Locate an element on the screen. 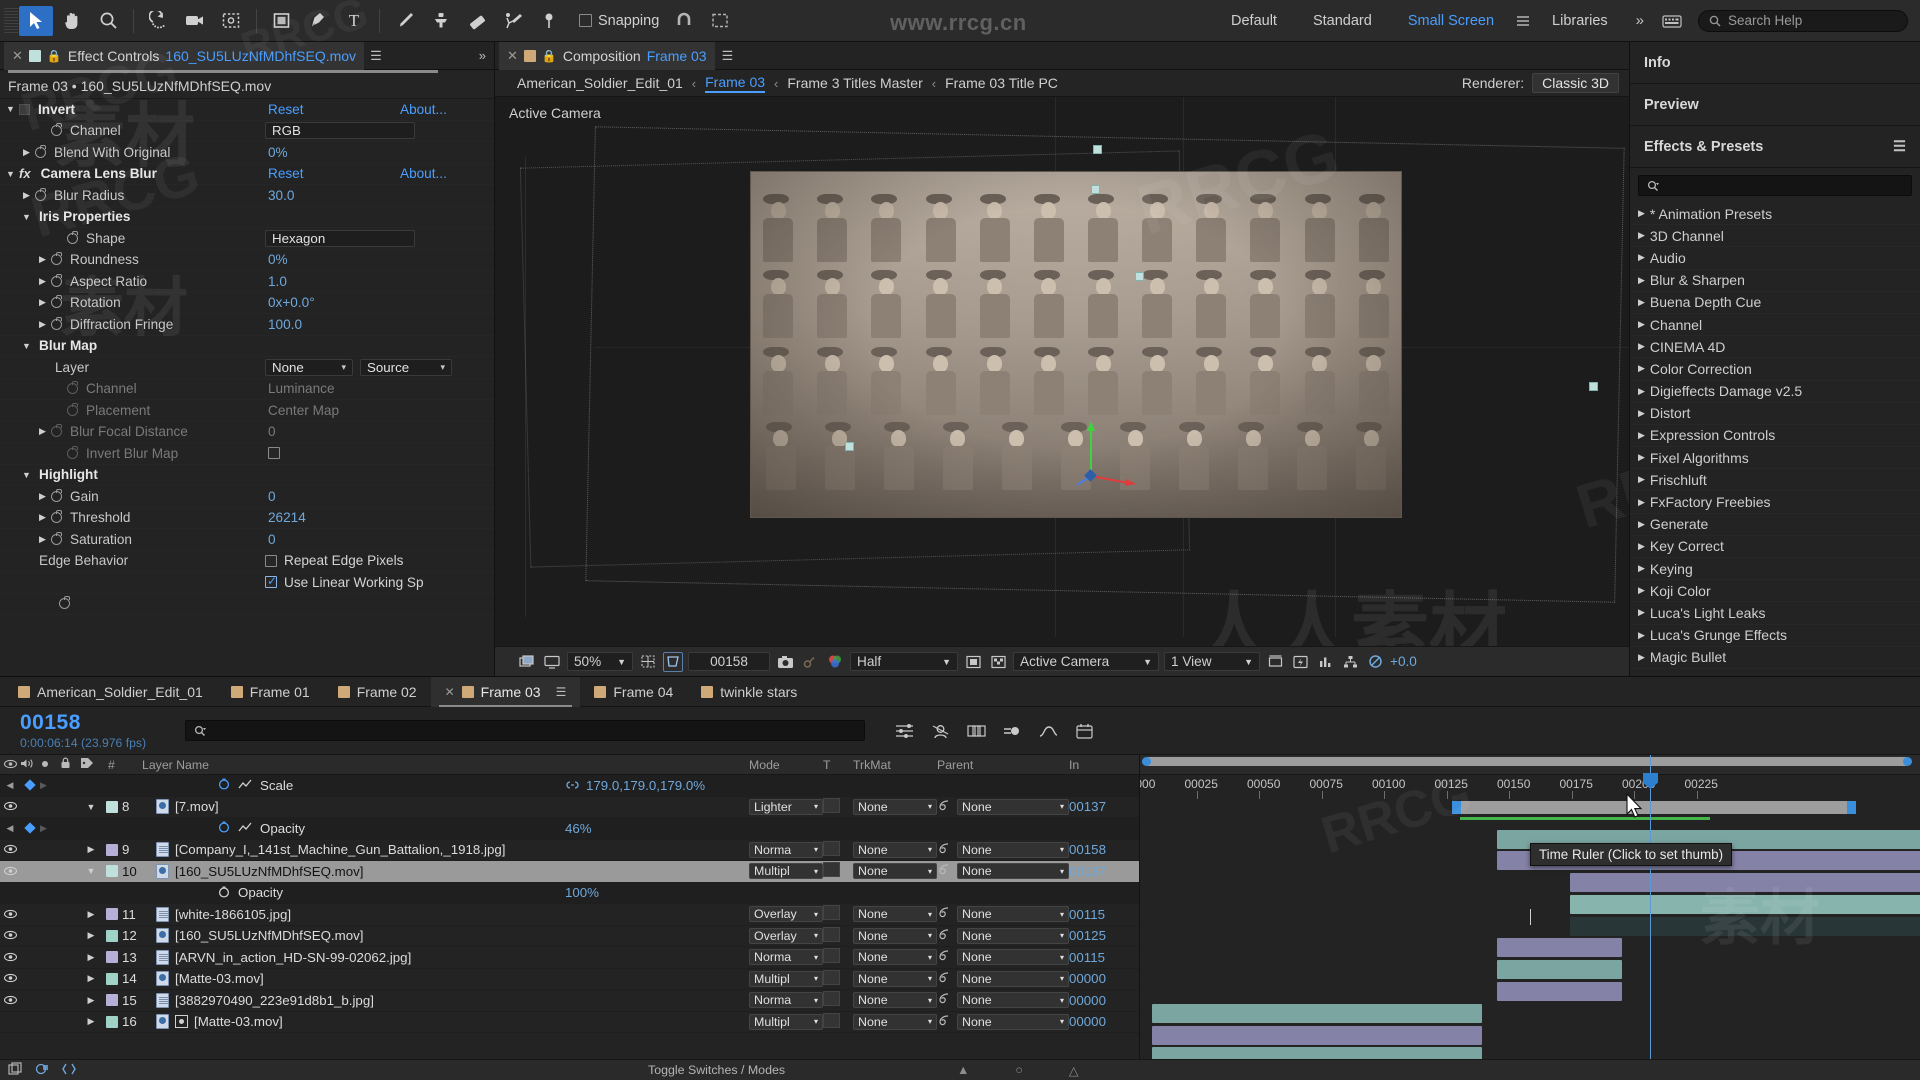  snapping-checkbox is located at coordinates (585, 20).